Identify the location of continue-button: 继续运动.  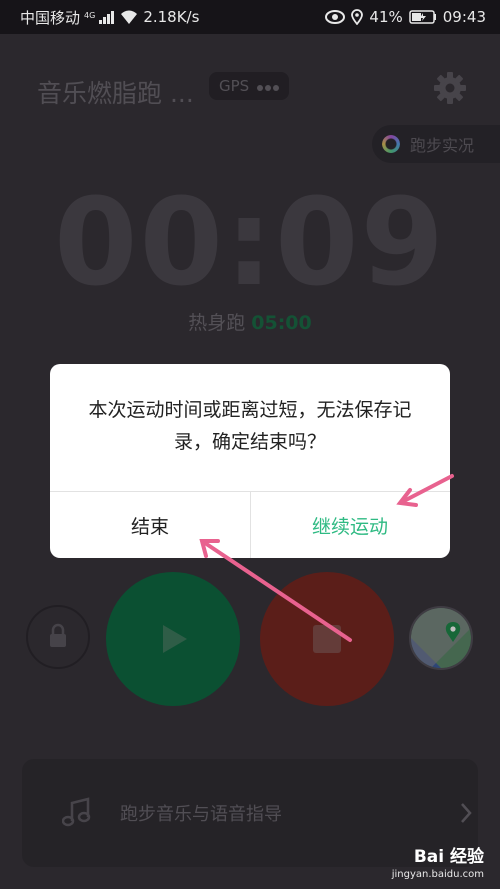
(350, 525).